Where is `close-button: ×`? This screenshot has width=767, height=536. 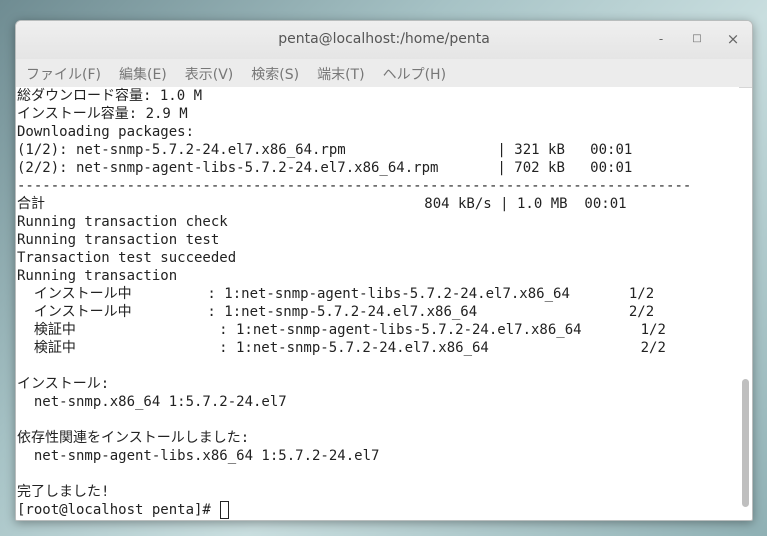
close-button: × is located at coordinates (733, 39).